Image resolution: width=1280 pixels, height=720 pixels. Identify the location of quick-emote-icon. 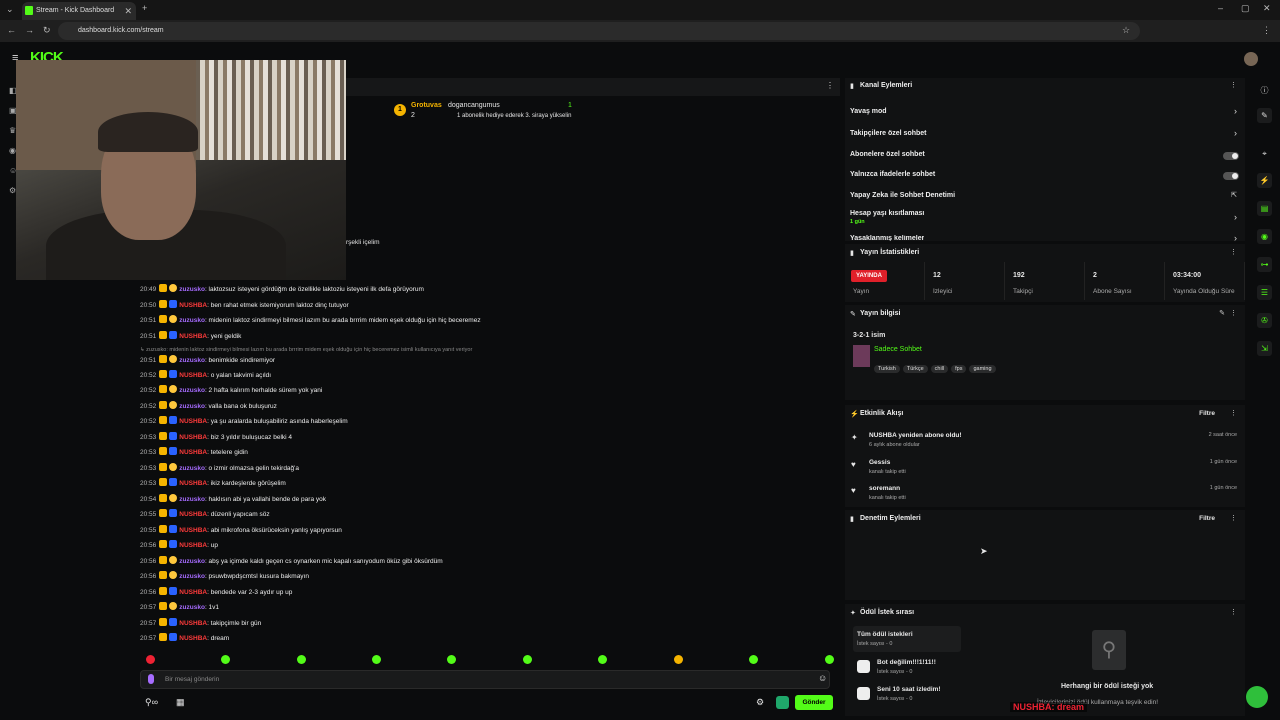
(782, 702).